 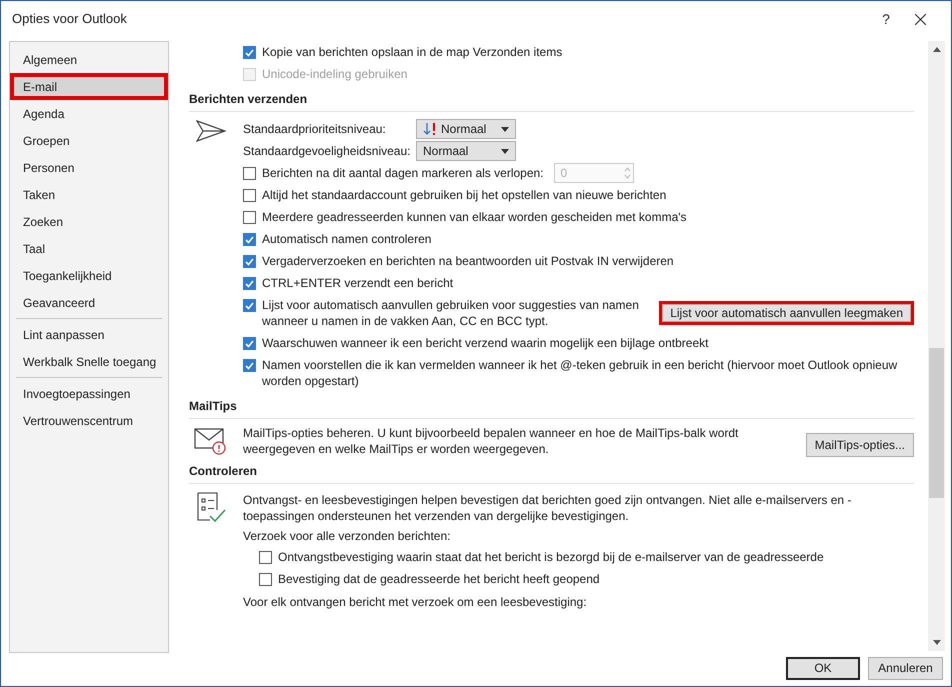 What do you see at coordinates (89, 221) in the screenshot?
I see `sidebar-item: Zoeken` at bounding box center [89, 221].